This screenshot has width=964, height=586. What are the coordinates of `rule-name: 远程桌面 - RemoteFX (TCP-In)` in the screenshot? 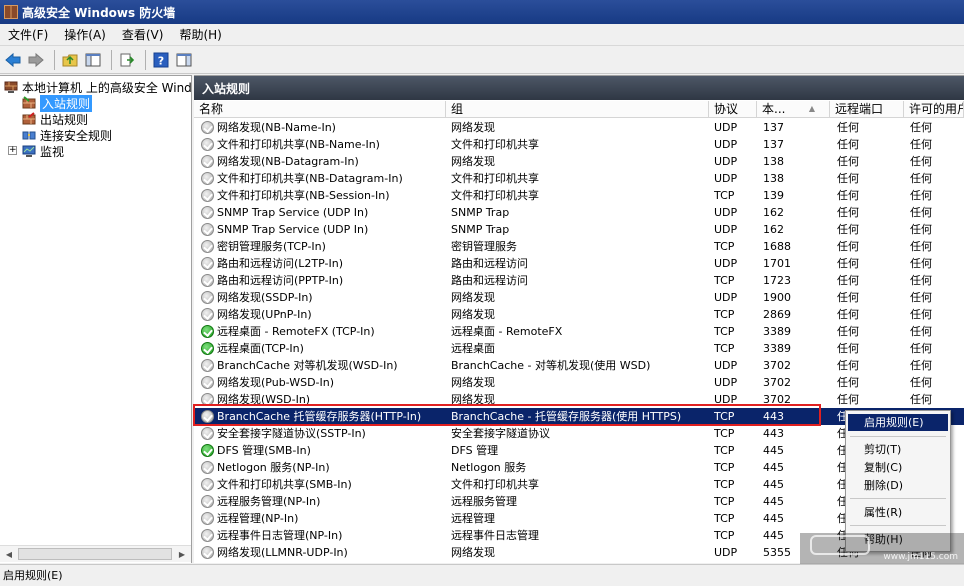 It's located at (296, 331).